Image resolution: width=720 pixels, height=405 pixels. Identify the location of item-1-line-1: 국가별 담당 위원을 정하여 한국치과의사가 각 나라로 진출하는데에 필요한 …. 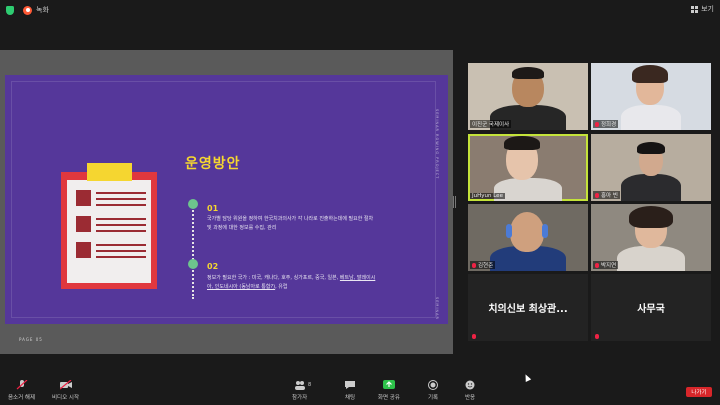
(290, 219).